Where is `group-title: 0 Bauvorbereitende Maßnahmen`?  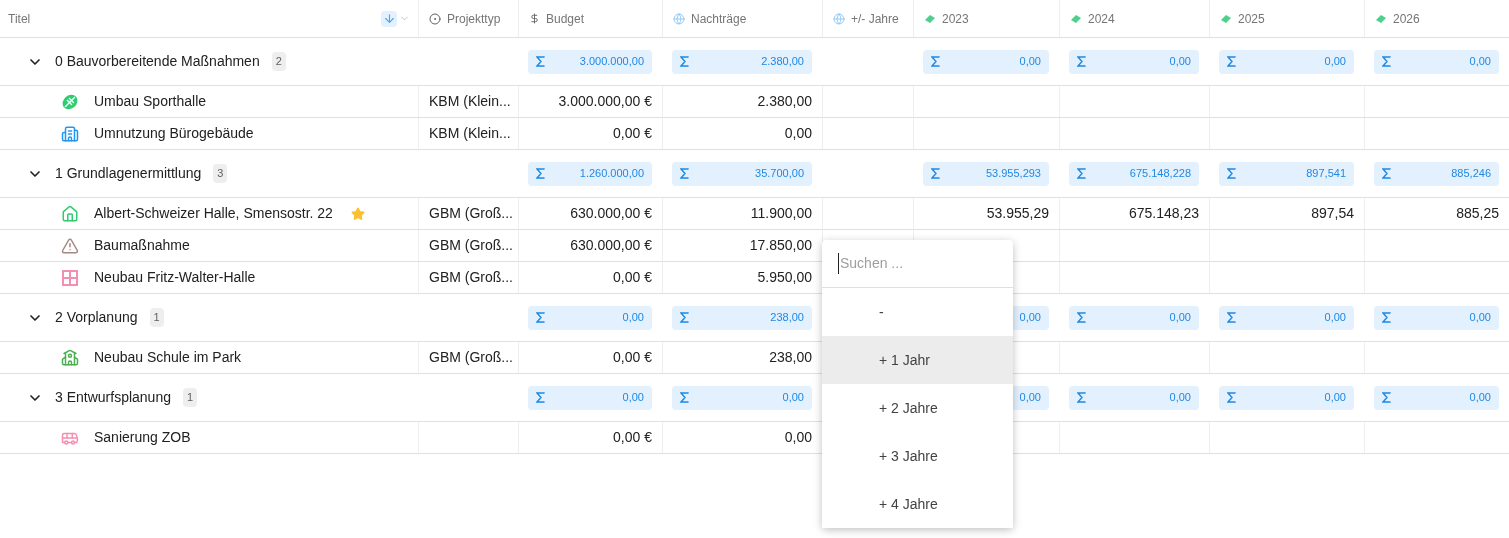
group-title: 0 Bauvorbereitende Maßnahmen is located at coordinates (157, 61).